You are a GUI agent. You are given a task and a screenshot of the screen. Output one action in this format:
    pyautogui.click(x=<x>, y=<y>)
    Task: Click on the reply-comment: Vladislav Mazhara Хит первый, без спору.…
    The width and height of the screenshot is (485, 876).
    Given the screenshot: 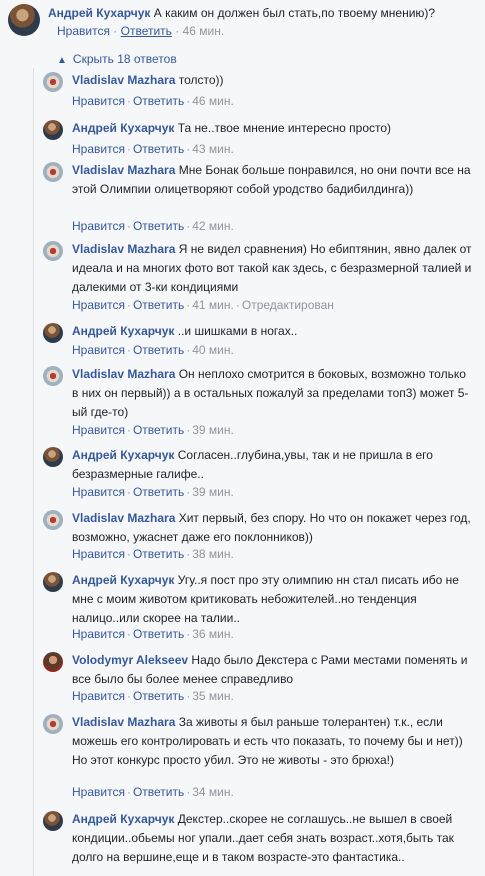 What is the action you would take?
    pyautogui.click(x=272, y=528)
    